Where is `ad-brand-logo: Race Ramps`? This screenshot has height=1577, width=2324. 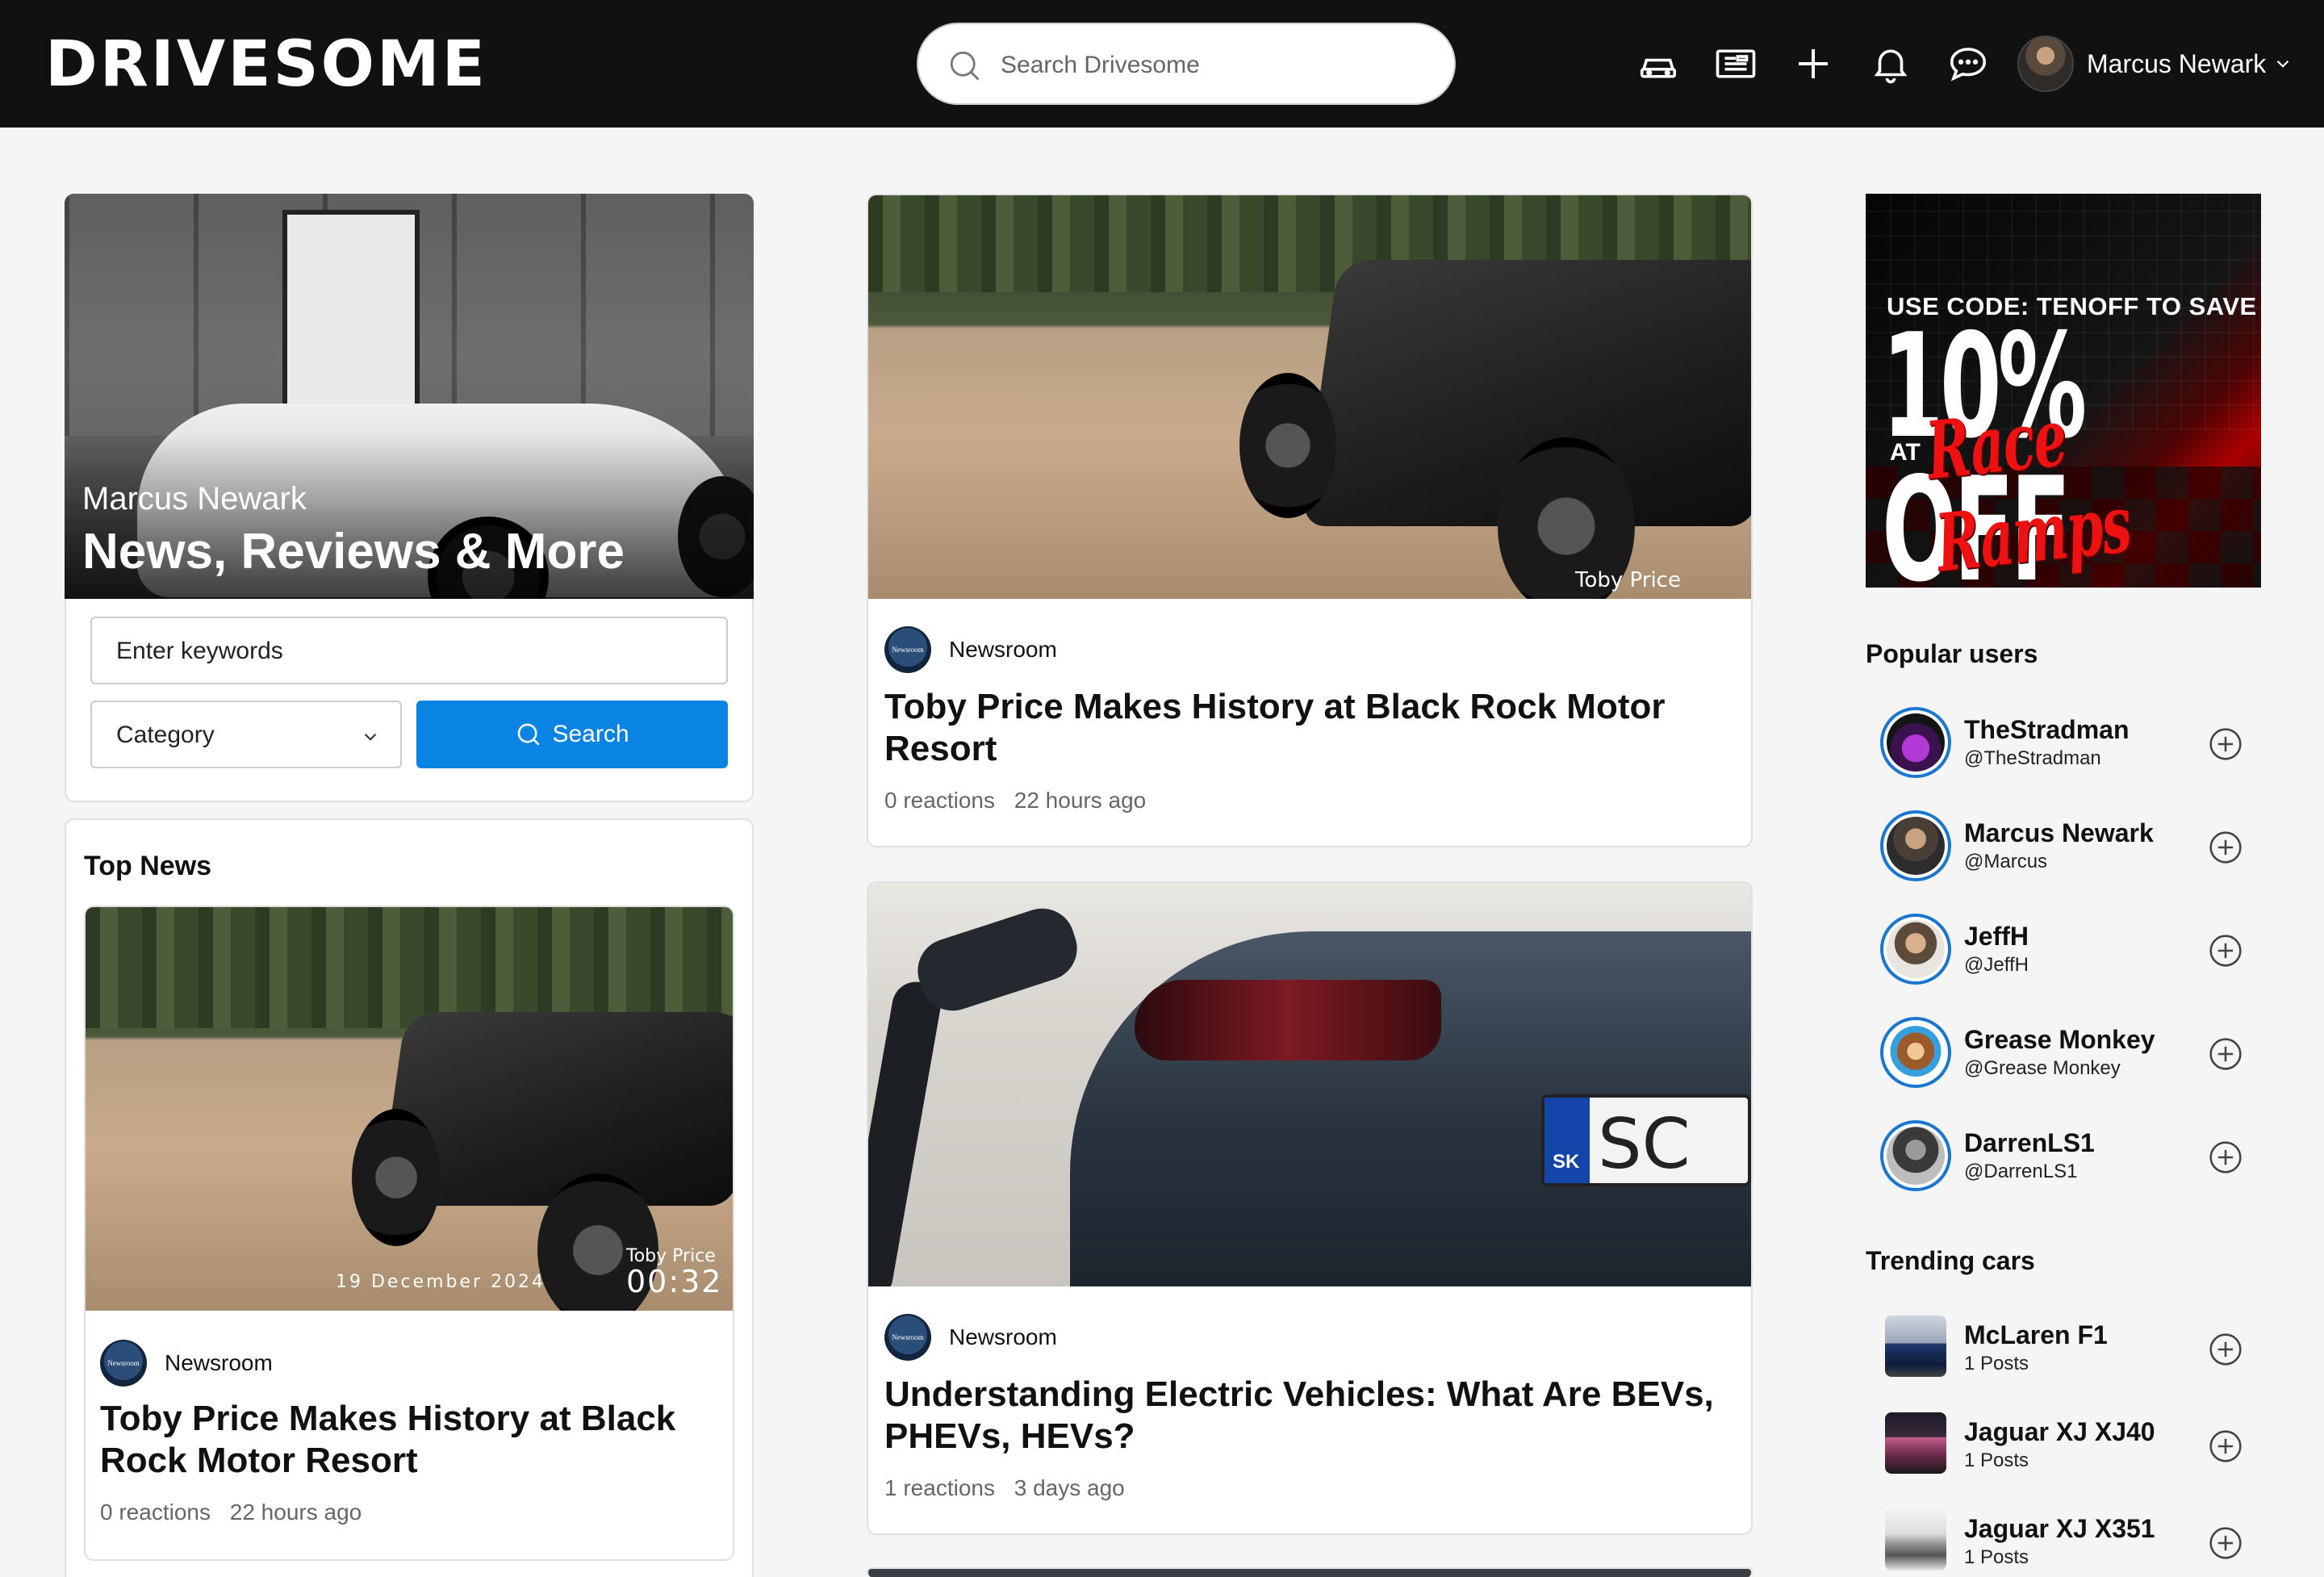
ad-brand-logo: Race Ramps is located at coordinates (2028, 489).